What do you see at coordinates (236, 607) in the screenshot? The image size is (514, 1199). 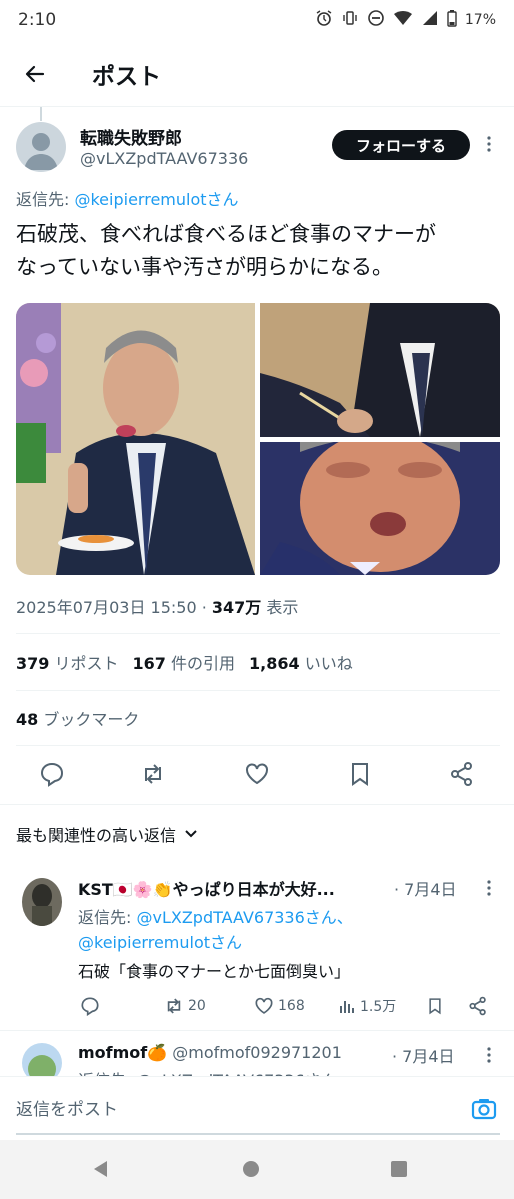 I see `views-count: 347万` at bounding box center [236, 607].